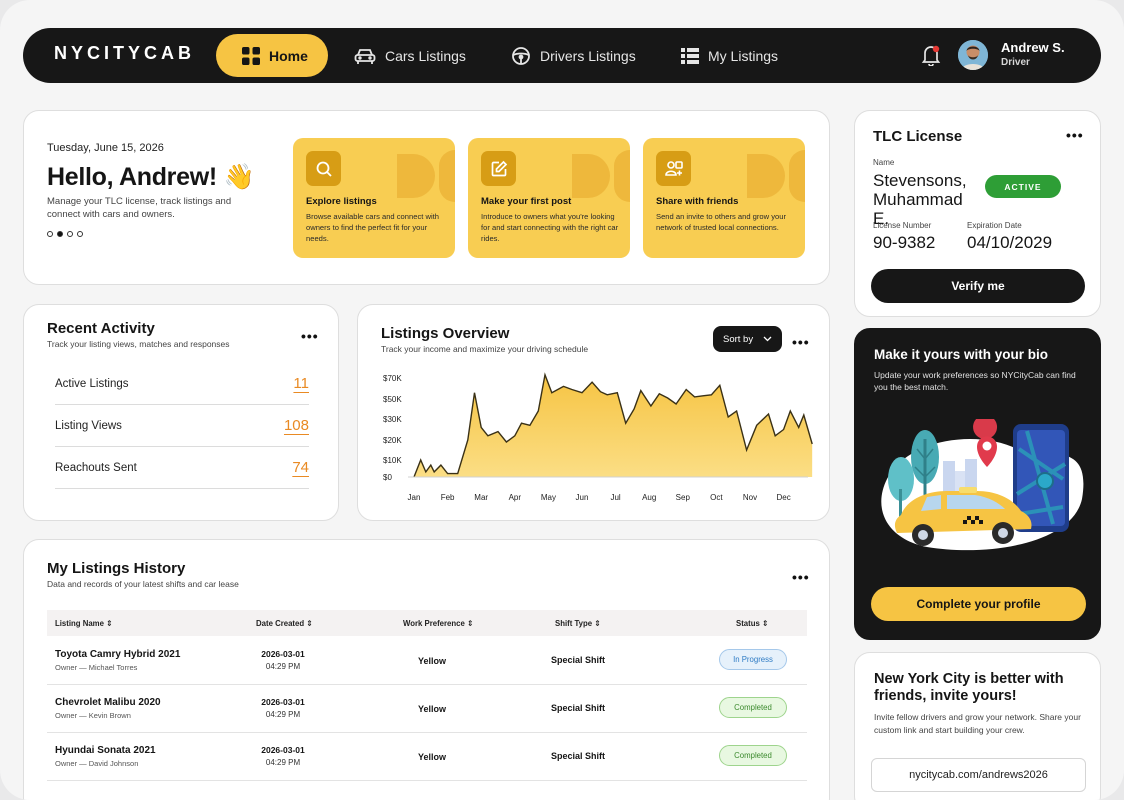  I want to click on steering-wheel-icon, so click(521, 56).